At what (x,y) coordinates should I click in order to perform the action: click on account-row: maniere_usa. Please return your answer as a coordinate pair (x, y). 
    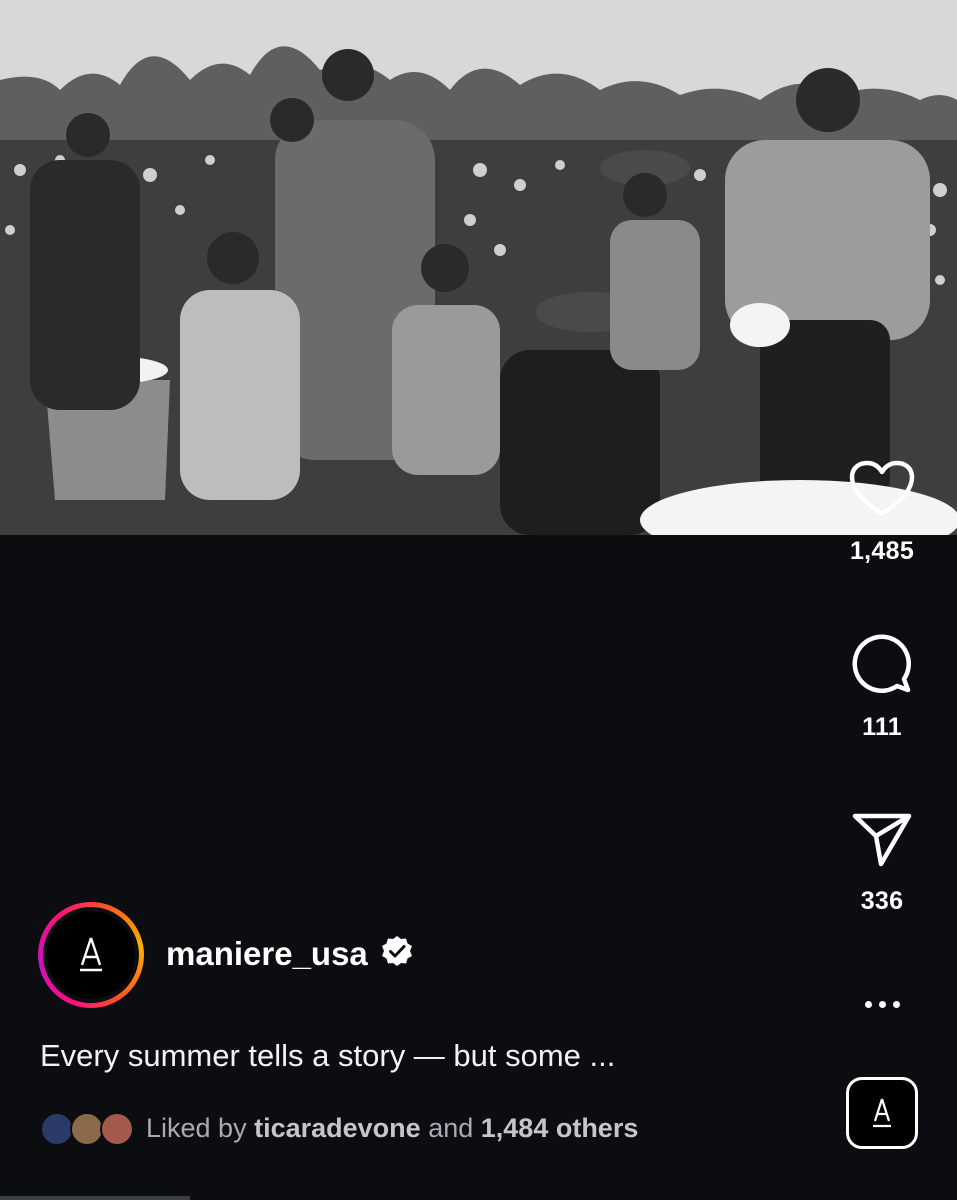
    Looking at the image, I should click on (290, 953).